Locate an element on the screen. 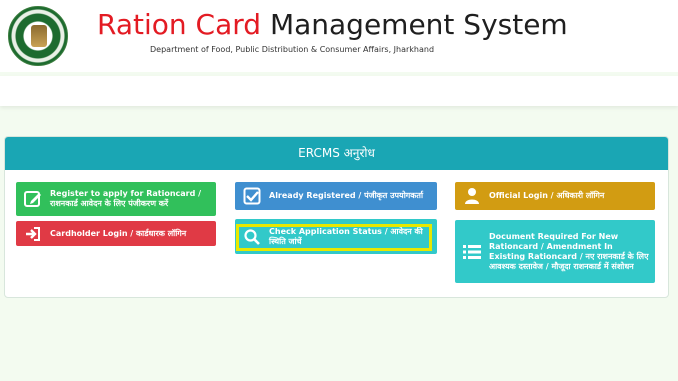 The width and height of the screenshot is (678, 381). user-icon is located at coordinates (472, 196).